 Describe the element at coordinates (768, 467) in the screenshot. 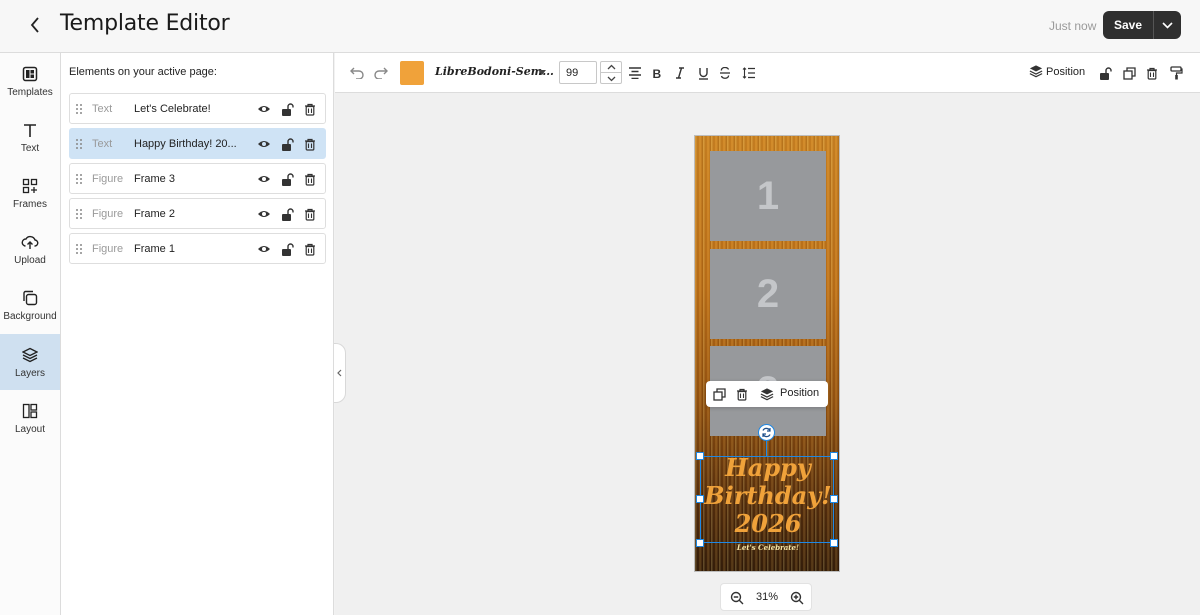

I see `birthday-line: Happy` at that location.